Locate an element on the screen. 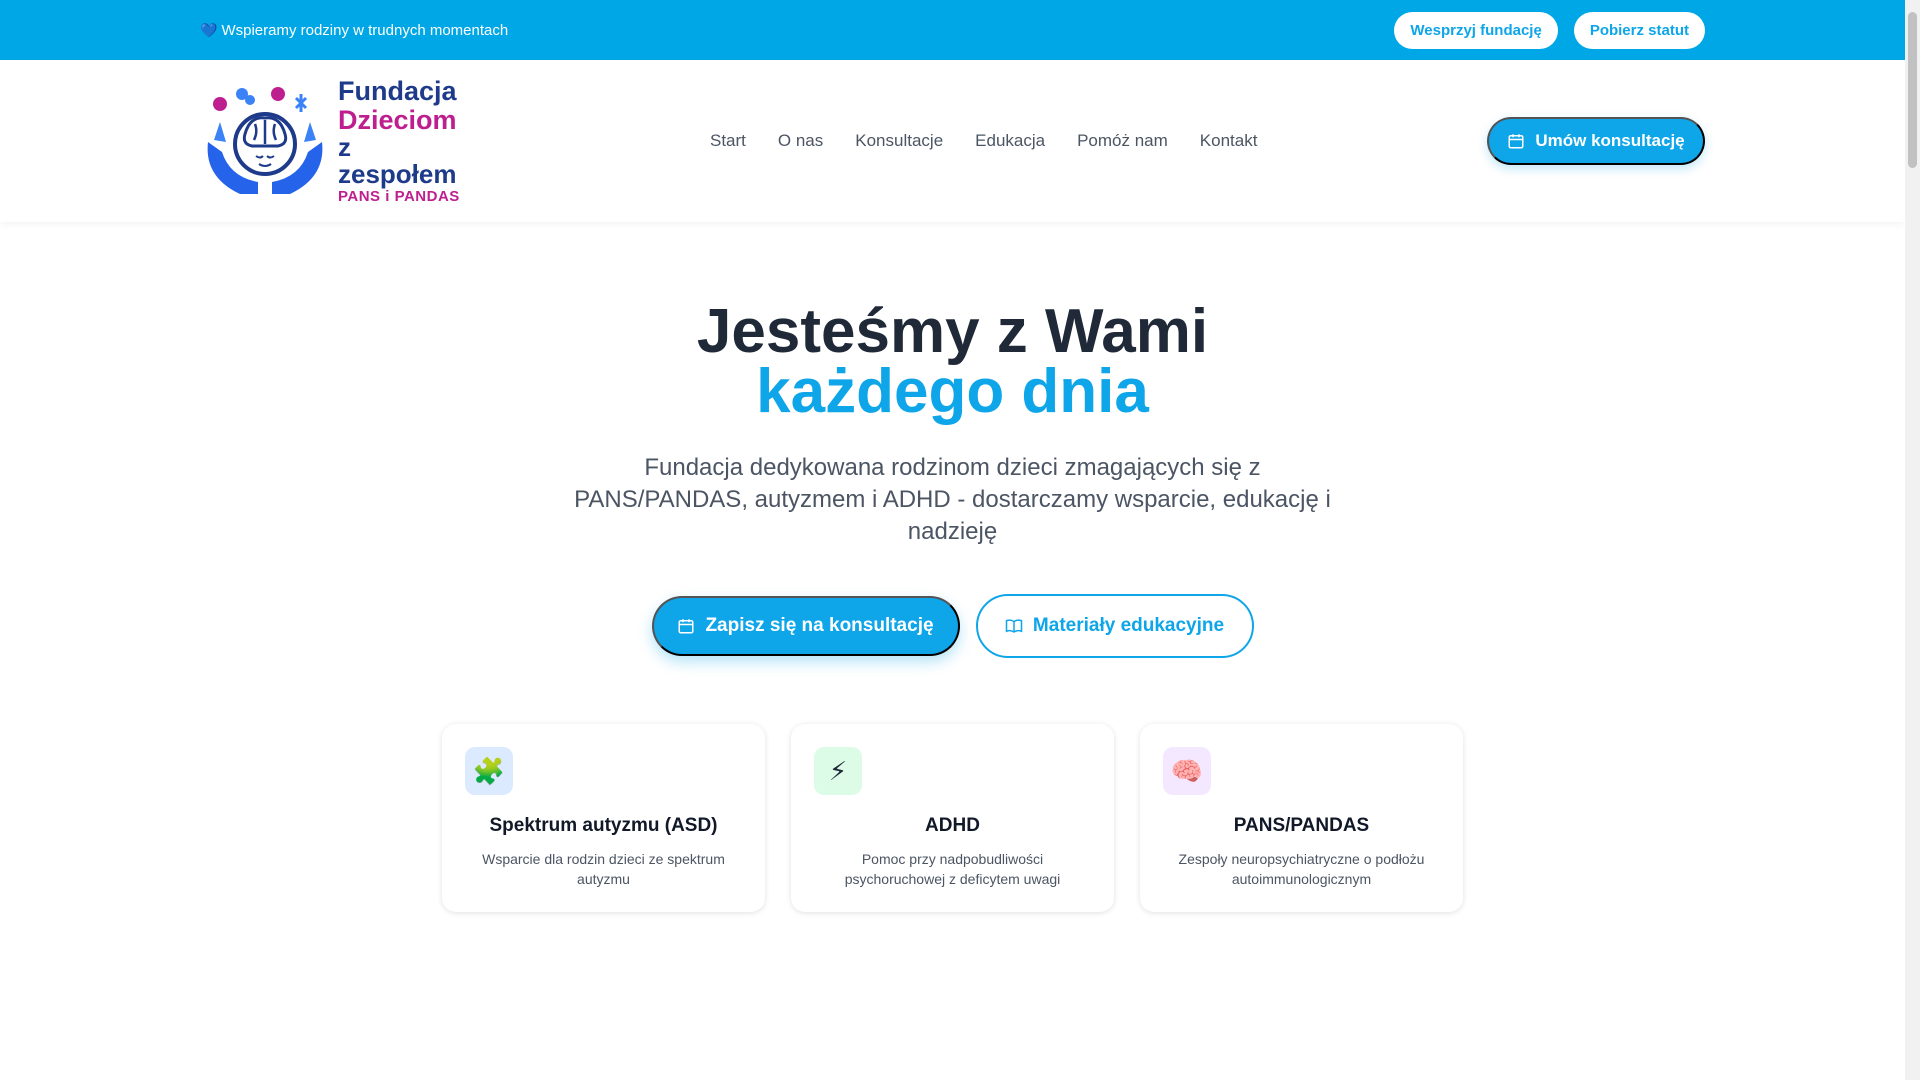  book-consultation-button: Umów konsultację is located at coordinates (1596, 141).